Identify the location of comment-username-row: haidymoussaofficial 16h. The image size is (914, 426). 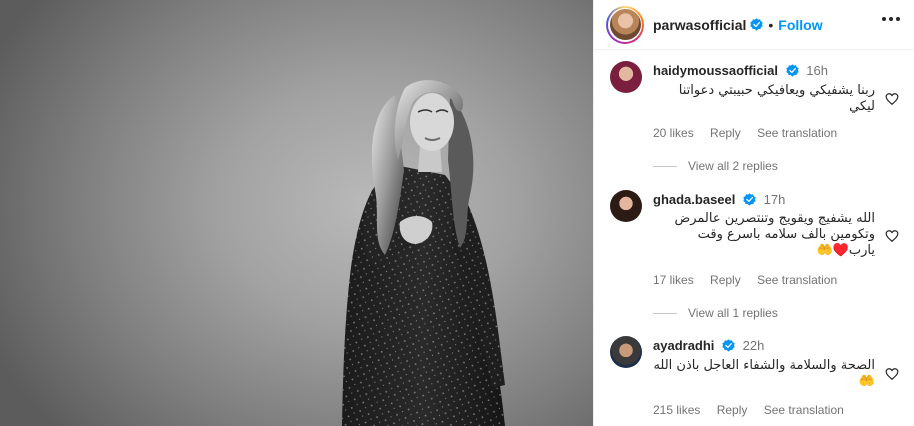
(740, 70).